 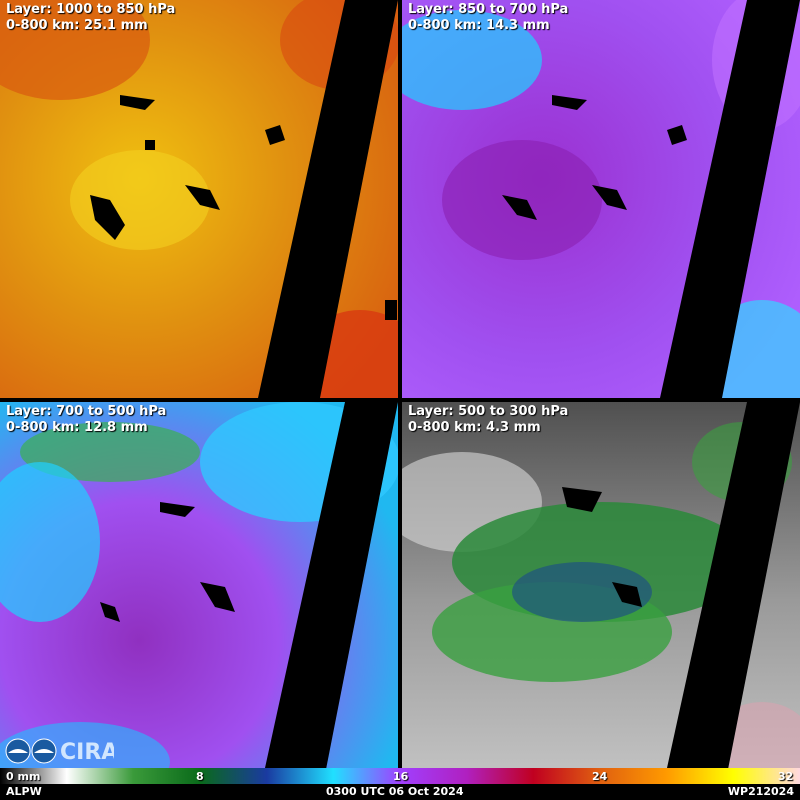 I want to click on storm-id: WP212024, so click(x=760, y=791).